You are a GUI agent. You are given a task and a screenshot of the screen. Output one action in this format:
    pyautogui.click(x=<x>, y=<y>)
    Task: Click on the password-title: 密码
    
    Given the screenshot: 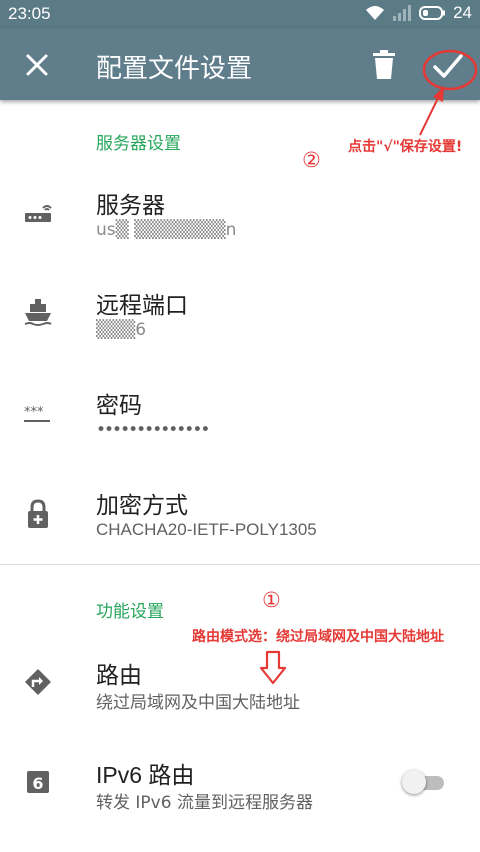 What is the action you would take?
    pyautogui.click(x=119, y=406)
    